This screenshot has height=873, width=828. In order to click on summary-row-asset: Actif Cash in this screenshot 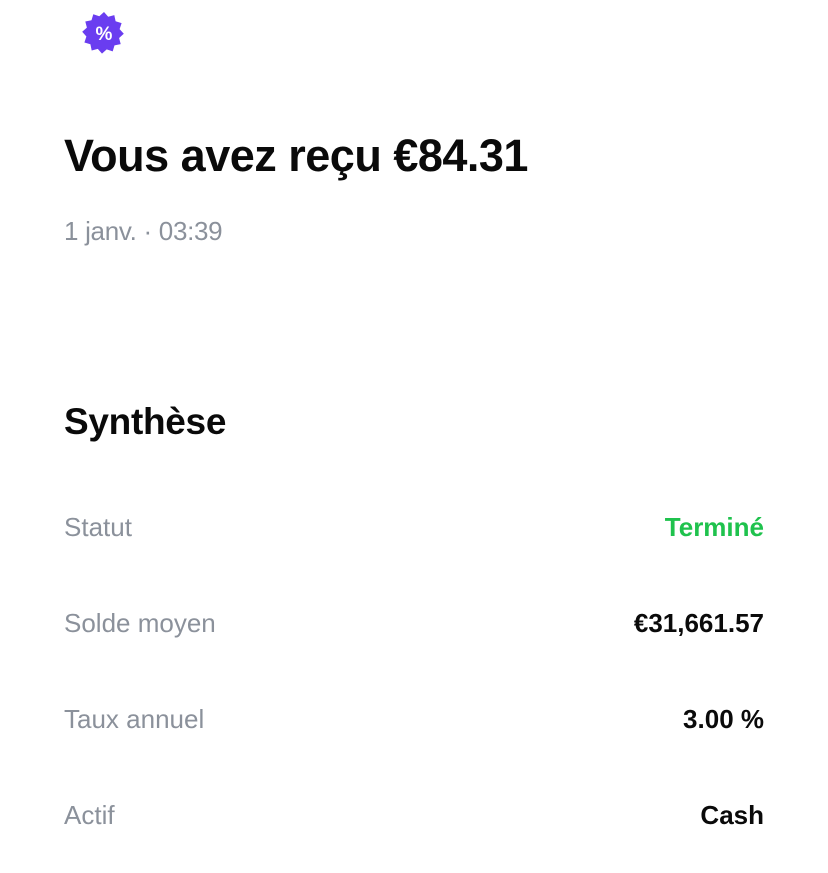, I will do `click(414, 815)`.